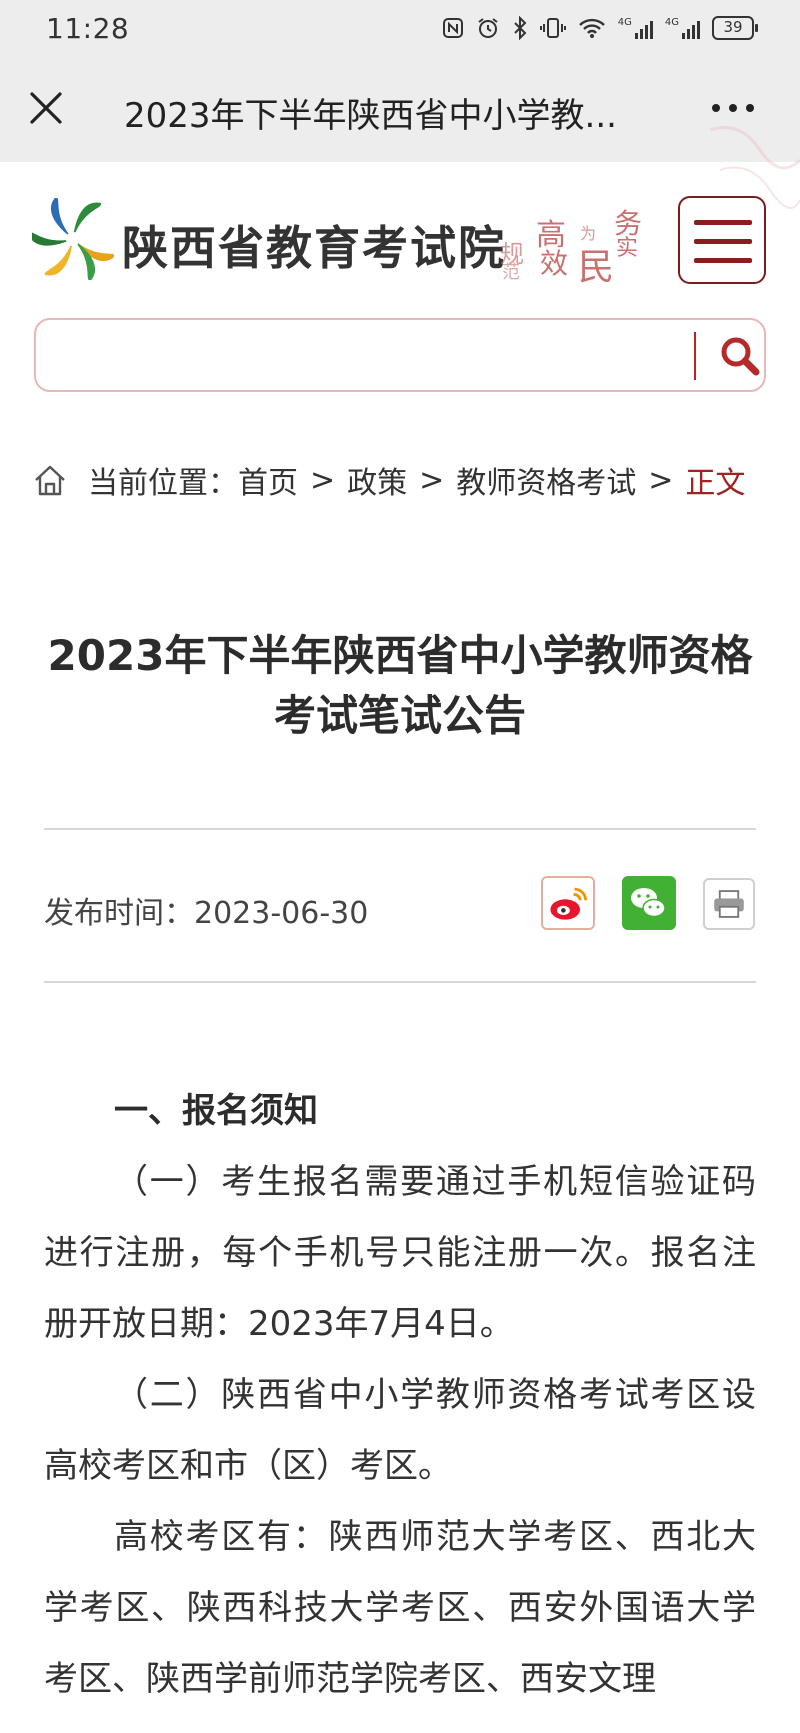 The width and height of the screenshot is (800, 1733). What do you see at coordinates (400, 685) in the screenshot?
I see `article-title: 2023年下半年陕西省中小学教师资格考试笔试公告` at bounding box center [400, 685].